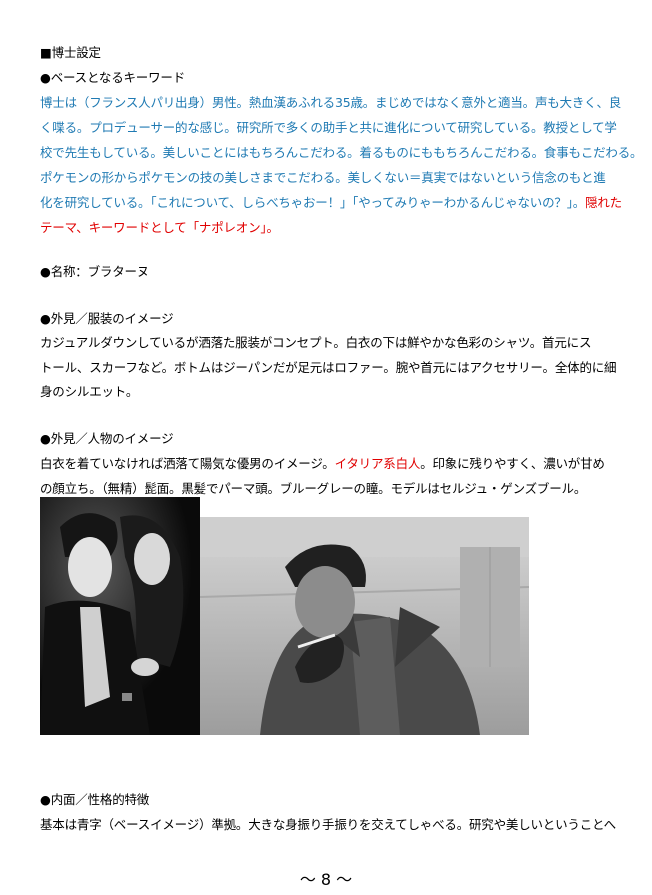 This screenshot has width=652, height=895. I want to click on person-line-1-a: 白衣を着ていなければ洒落て陽気な優男のイメージ。, so click(187, 463).